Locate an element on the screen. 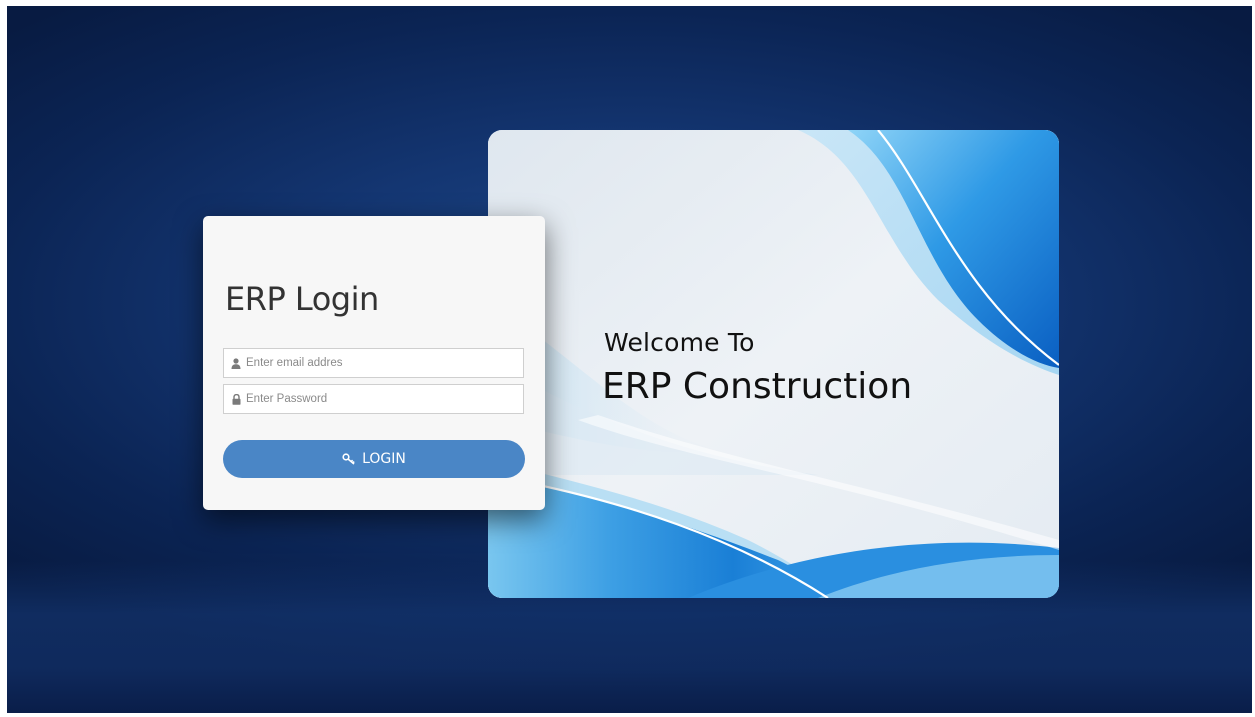 The height and width of the screenshot is (717, 1255). login-card: ERP Login Enter email addres LOGIN is located at coordinates (374, 363).